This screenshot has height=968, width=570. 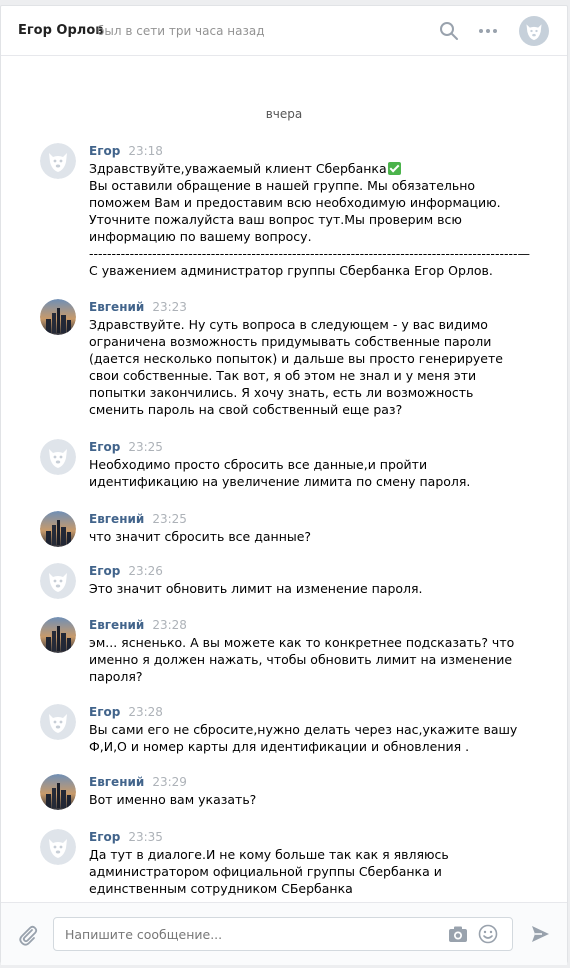 What do you see at coordinates (145, 837) in the screenshot?
I see `message-time: 23:35` at bounding box center [145, 837].